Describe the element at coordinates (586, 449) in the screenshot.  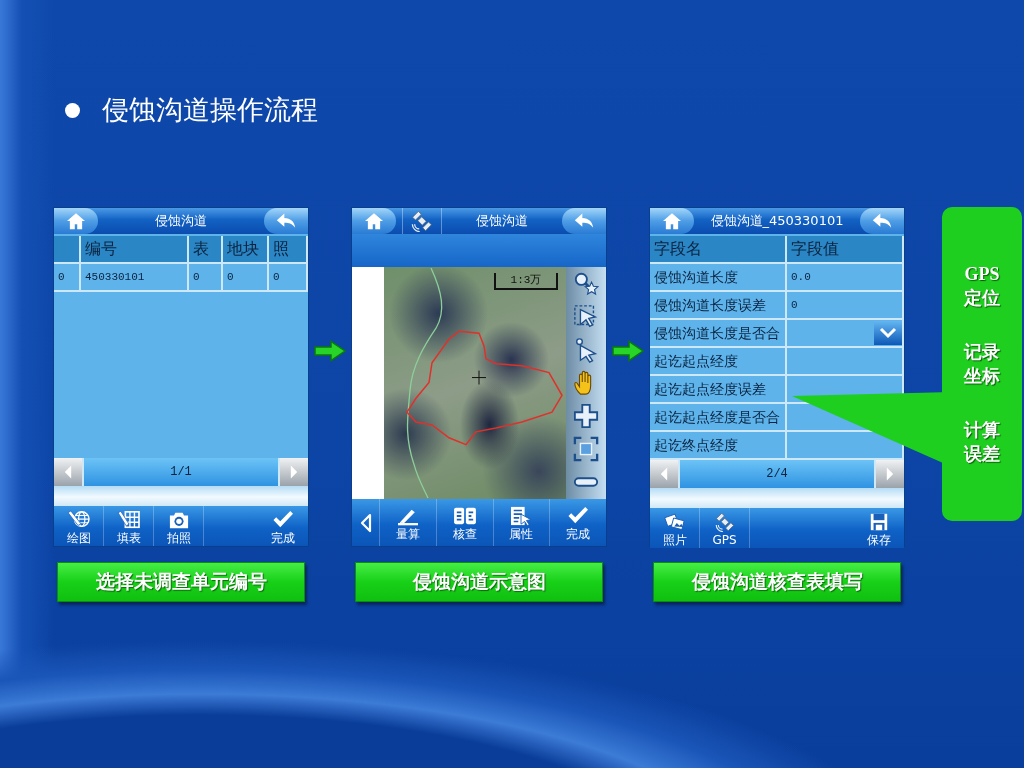
I see `frame-corners-icon` at that location.